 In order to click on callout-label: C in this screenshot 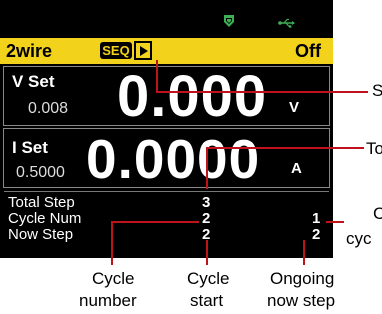, I will do `click(377, 213)`.